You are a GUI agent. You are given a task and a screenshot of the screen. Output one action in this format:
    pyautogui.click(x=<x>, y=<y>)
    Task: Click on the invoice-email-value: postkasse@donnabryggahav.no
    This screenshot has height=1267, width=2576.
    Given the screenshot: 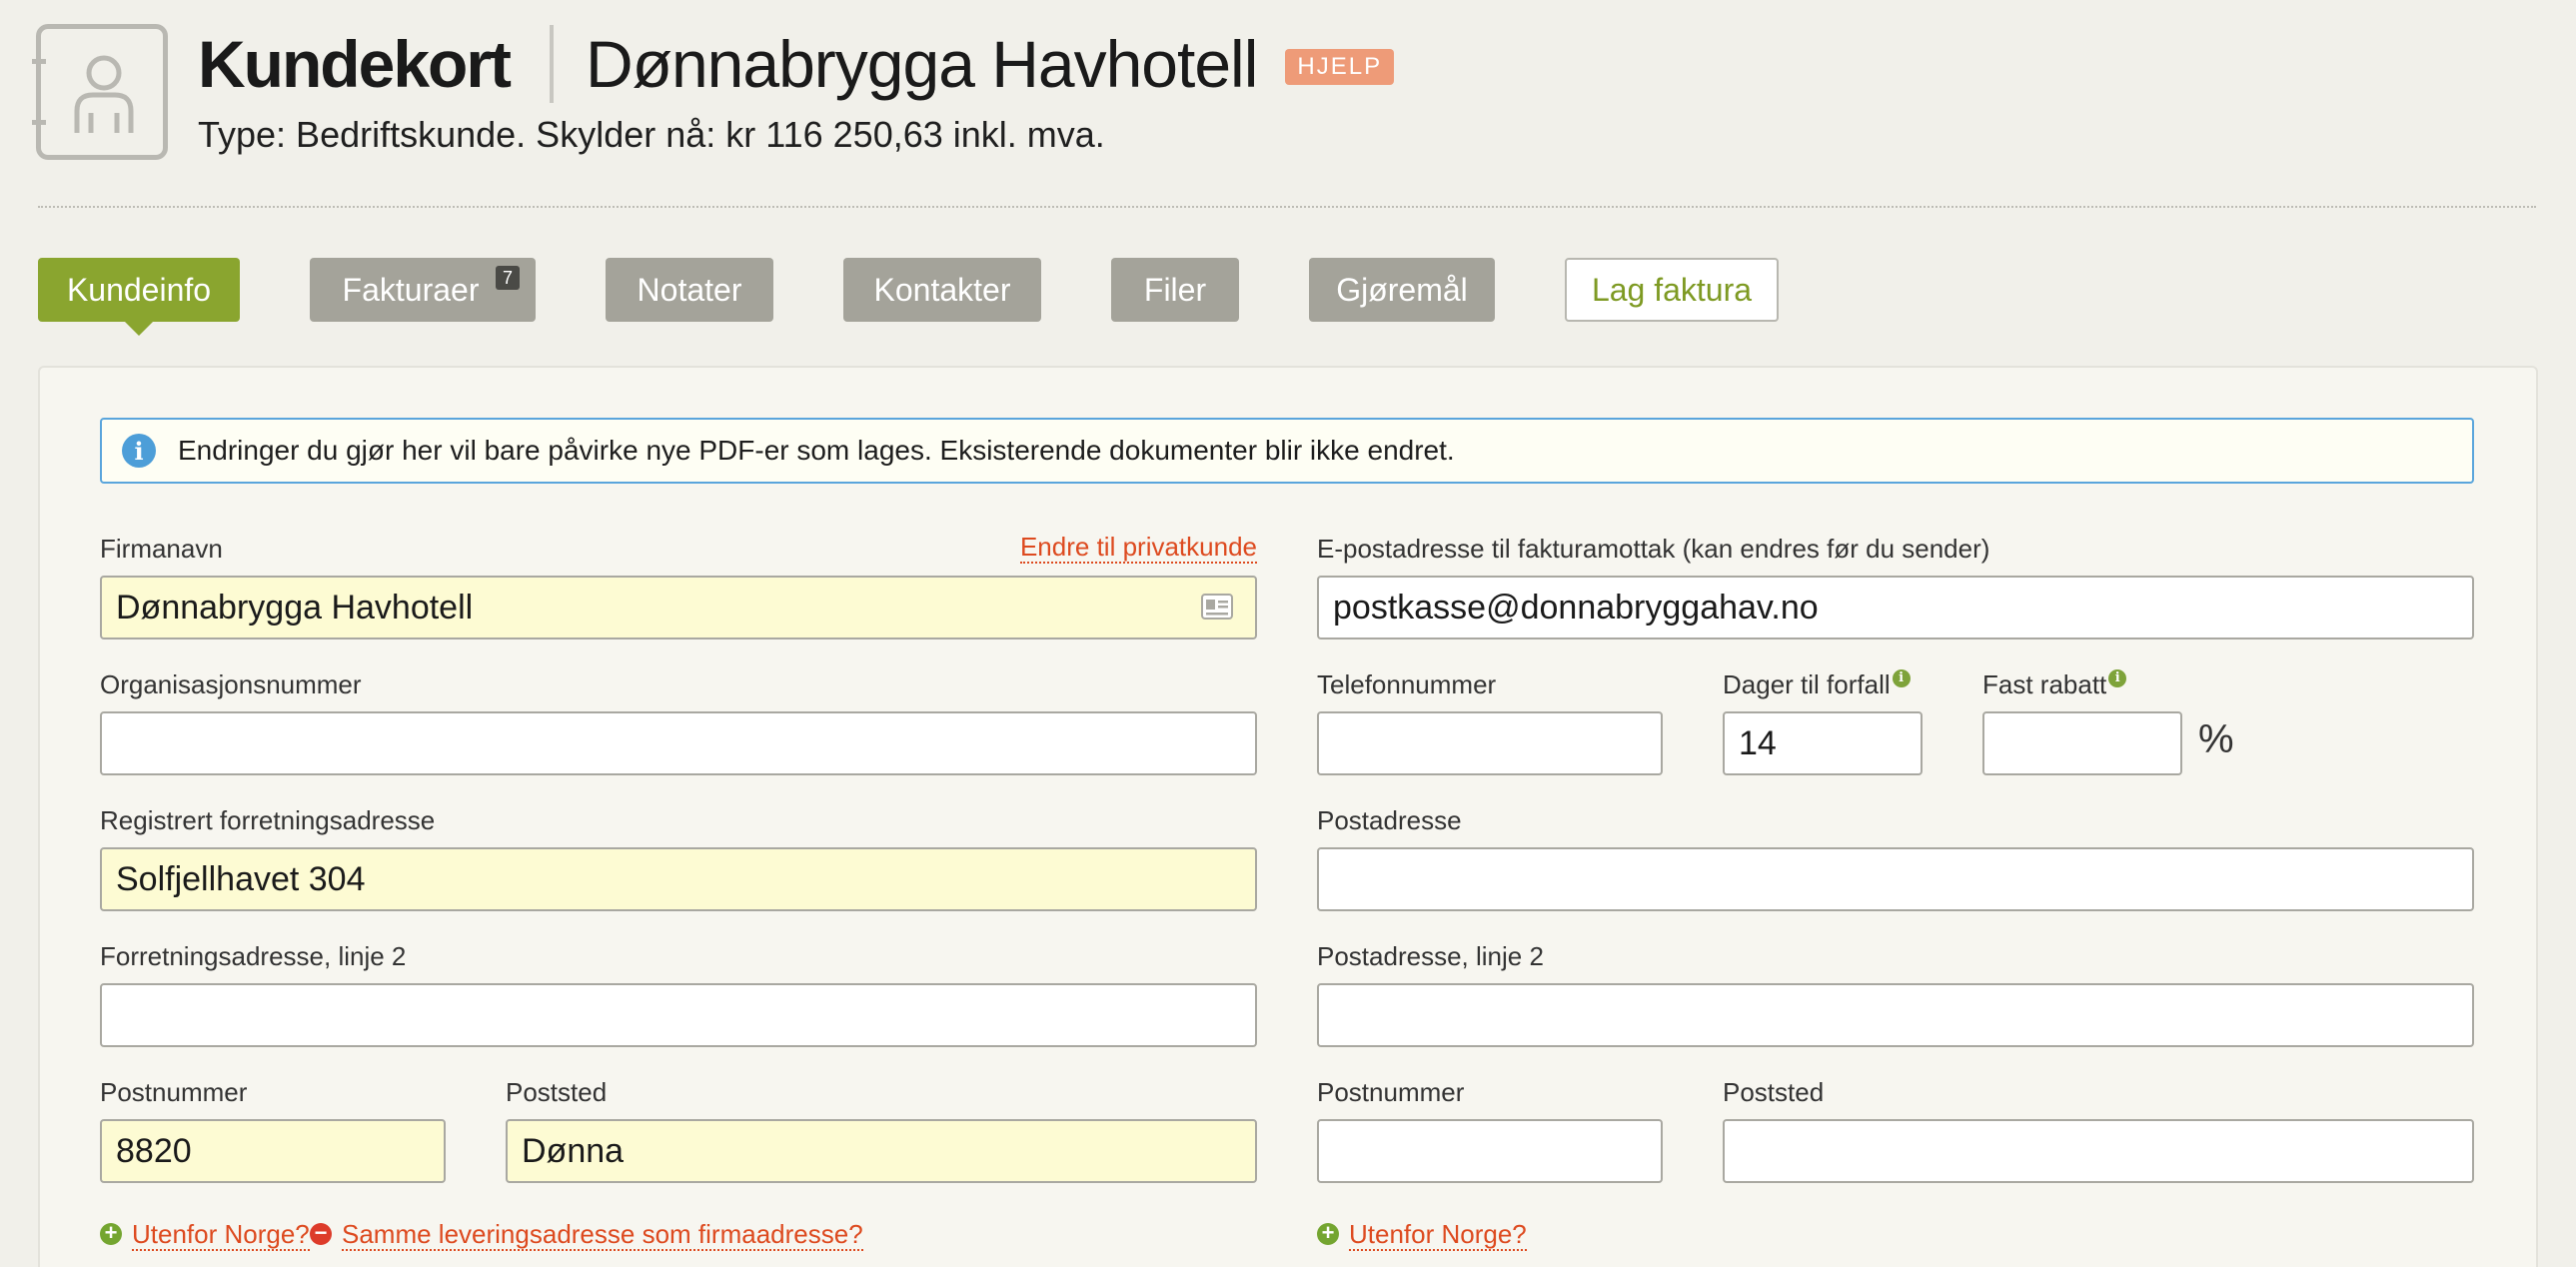 What is the action you would take?
    pyautogui.click(x=1576, y=607)
    